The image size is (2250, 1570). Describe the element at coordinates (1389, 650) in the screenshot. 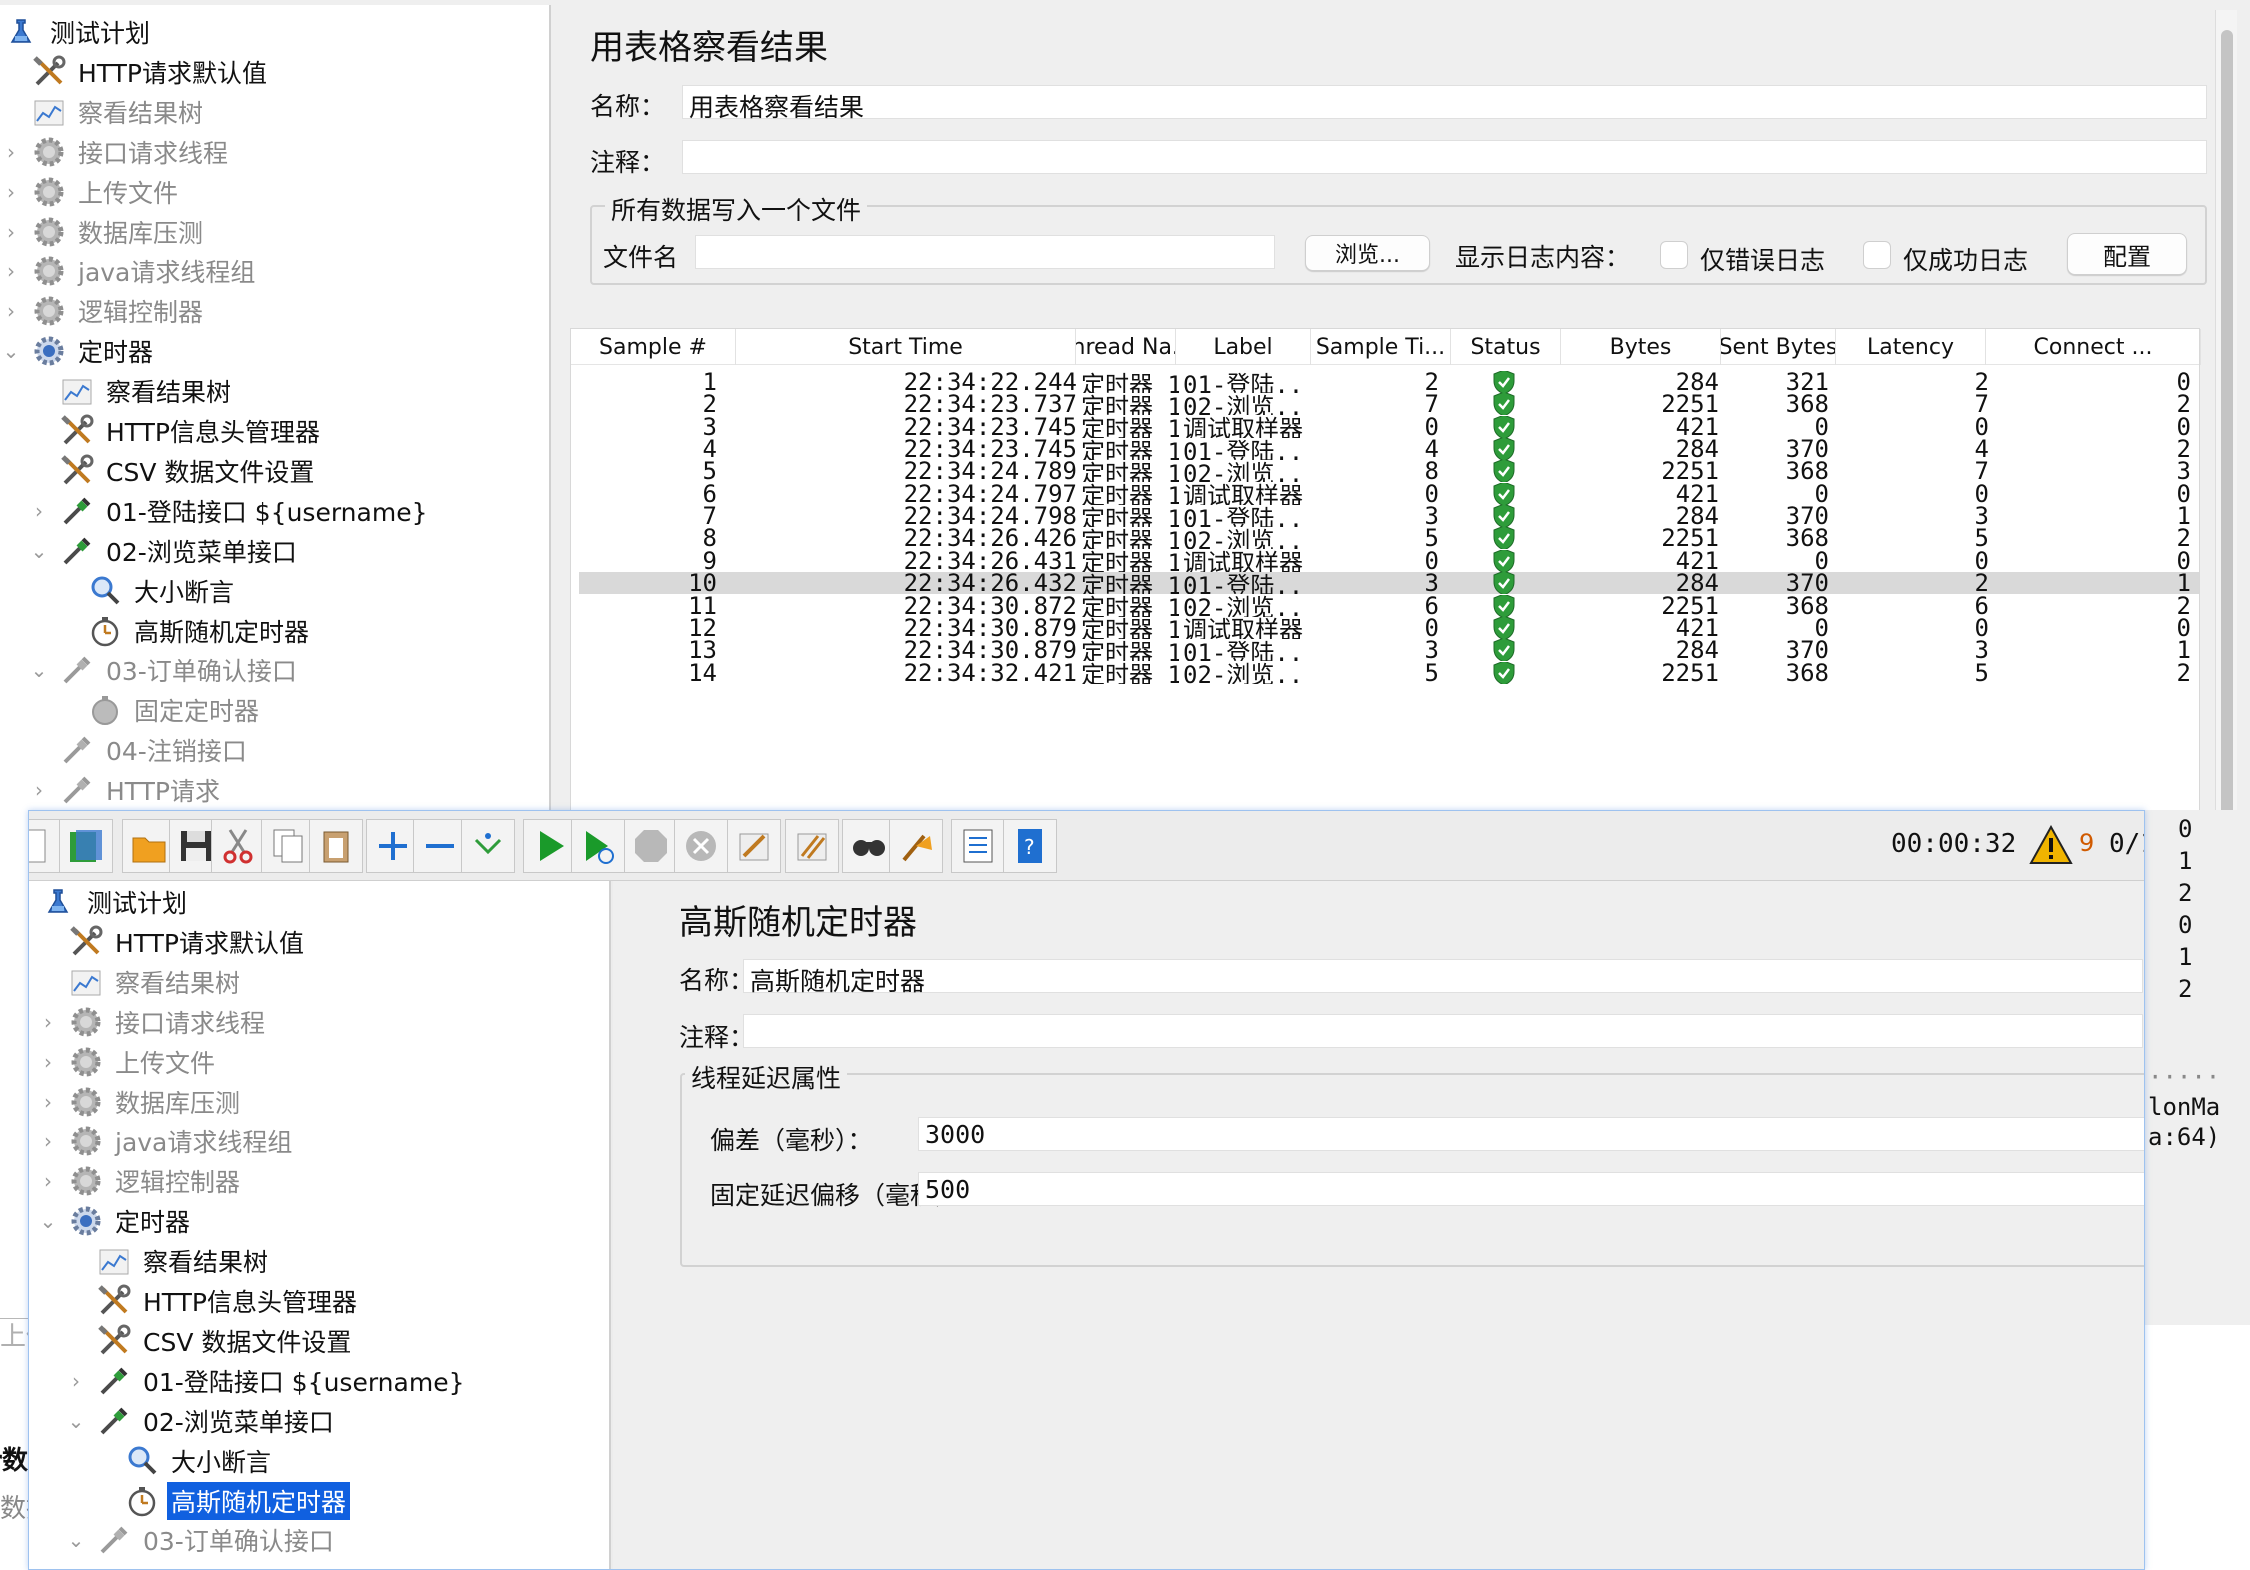

I see `table-row: 13 22:34:30.879定时器 1-101-登陆... 3 284 370 3 1` at that location.